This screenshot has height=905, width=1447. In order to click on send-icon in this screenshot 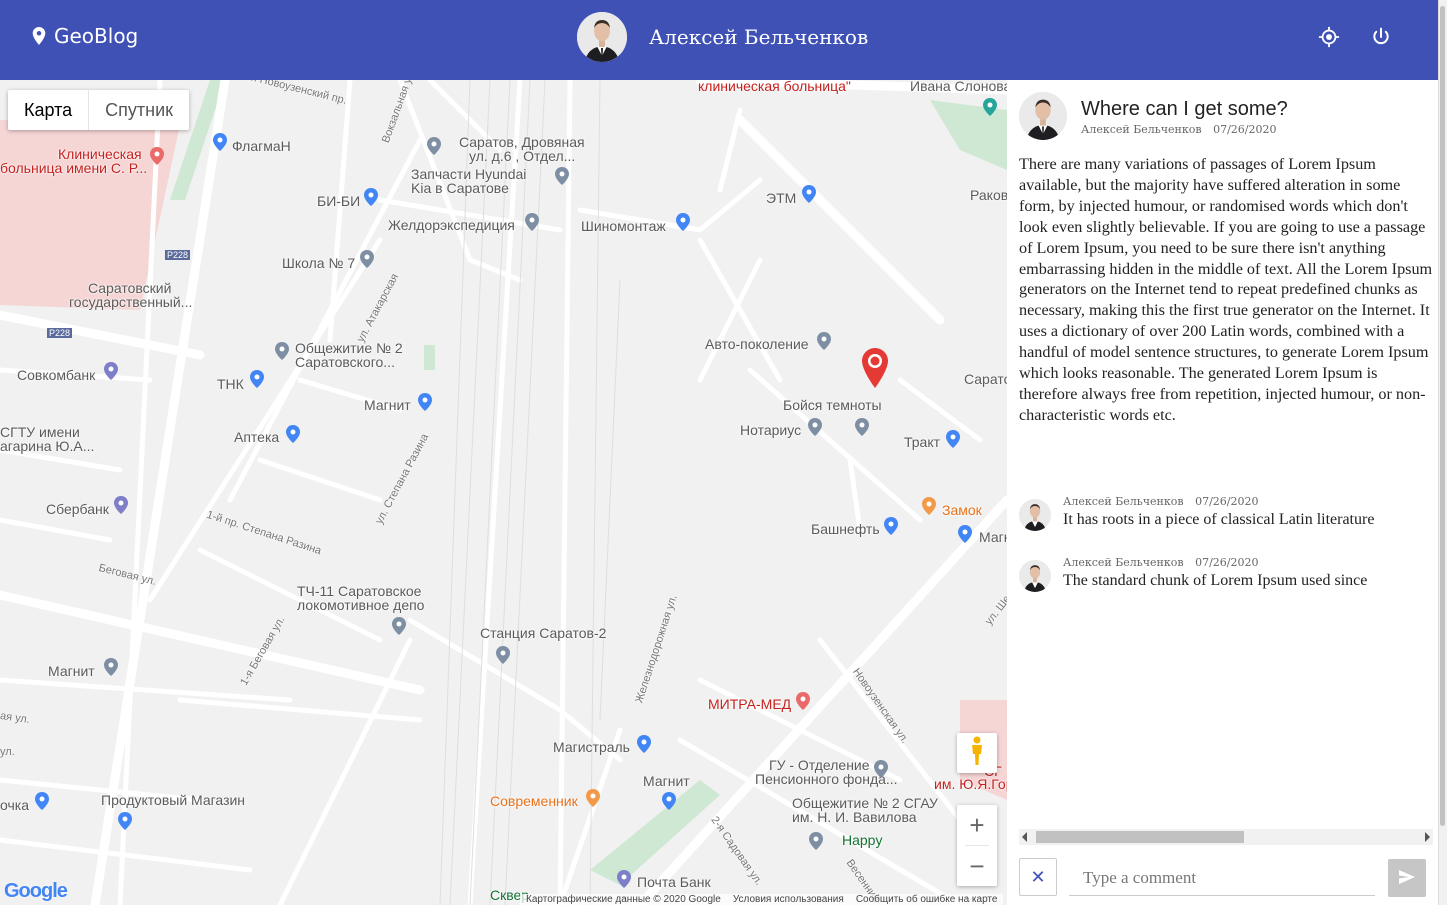, I will do `click(1407, 878)`.